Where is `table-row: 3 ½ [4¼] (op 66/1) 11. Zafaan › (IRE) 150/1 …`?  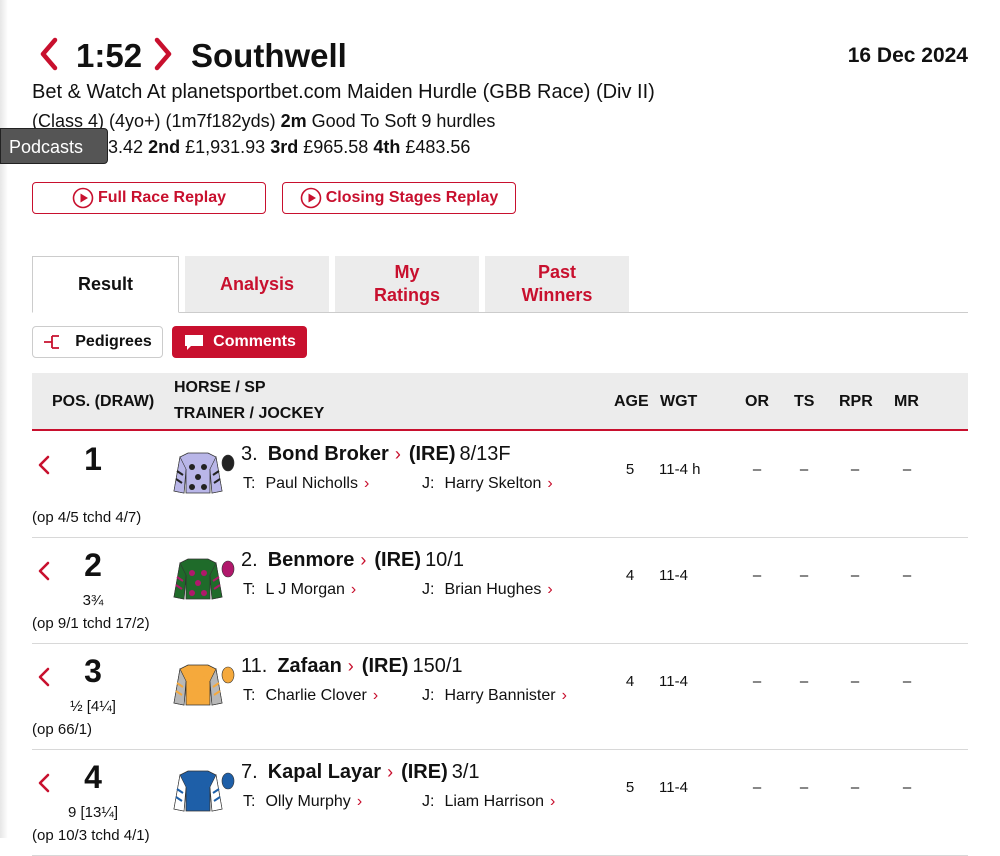 table-row: 3 ½ [4¼] (op 66/1) 11. Zafaan › (IRE) 150/1 … is located at coordinates (500, 696).